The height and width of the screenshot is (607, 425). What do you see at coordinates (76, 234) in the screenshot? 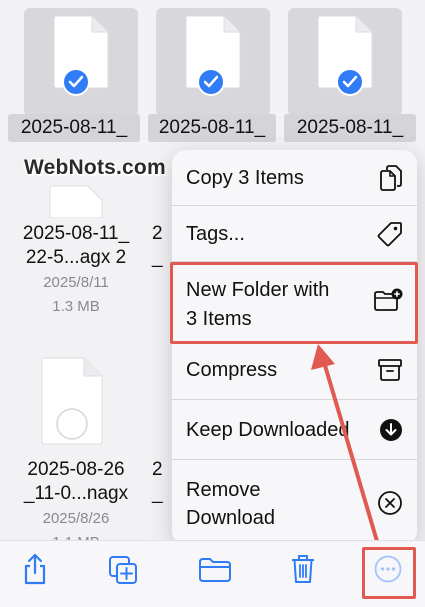
I see `file-name-4-line1: 2025-08-11_` at bounding box center [76, 234].